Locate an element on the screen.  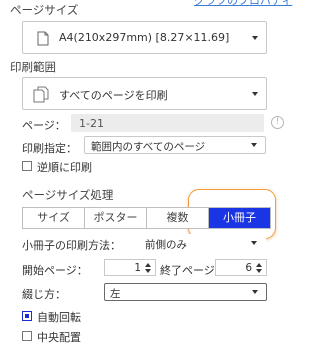
booklet-method-label: 小冊子の印刷方法： is located at coordinates (71, 245).